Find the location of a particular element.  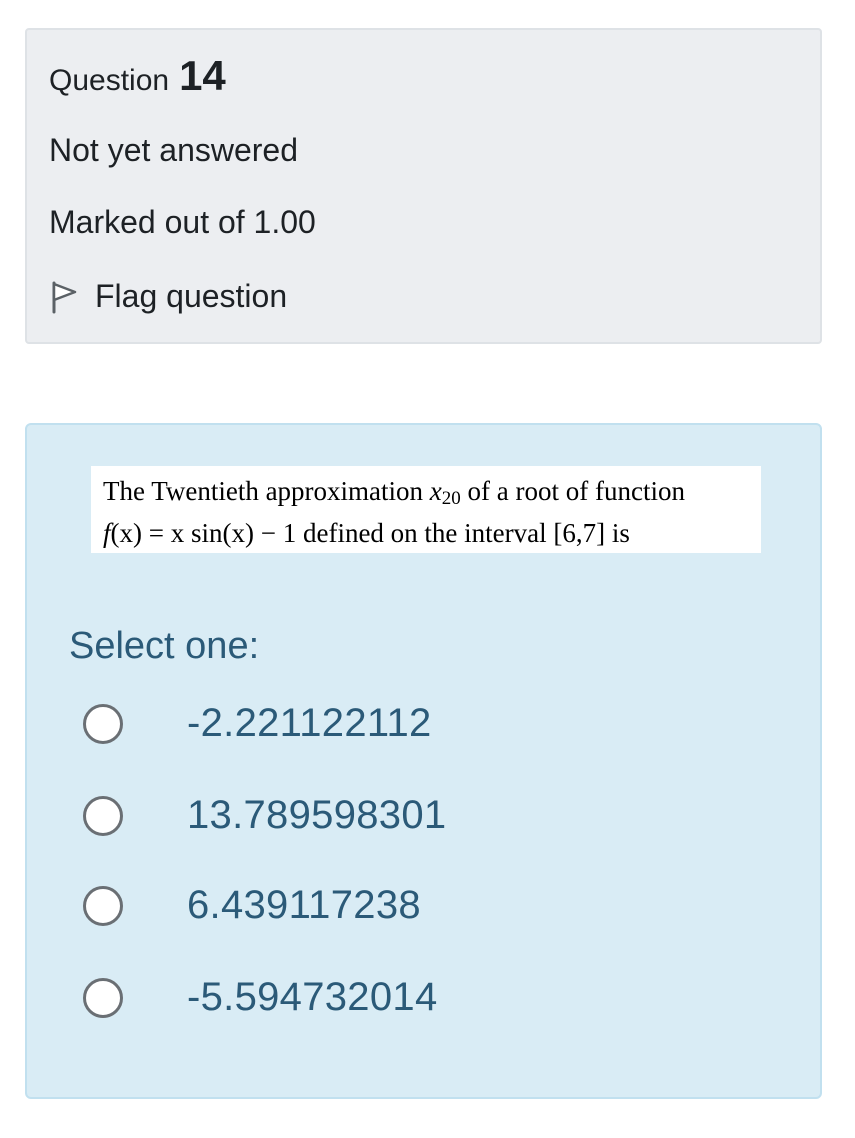

answer-option-3: 6.439117238 is located at coordinates (252, 905).